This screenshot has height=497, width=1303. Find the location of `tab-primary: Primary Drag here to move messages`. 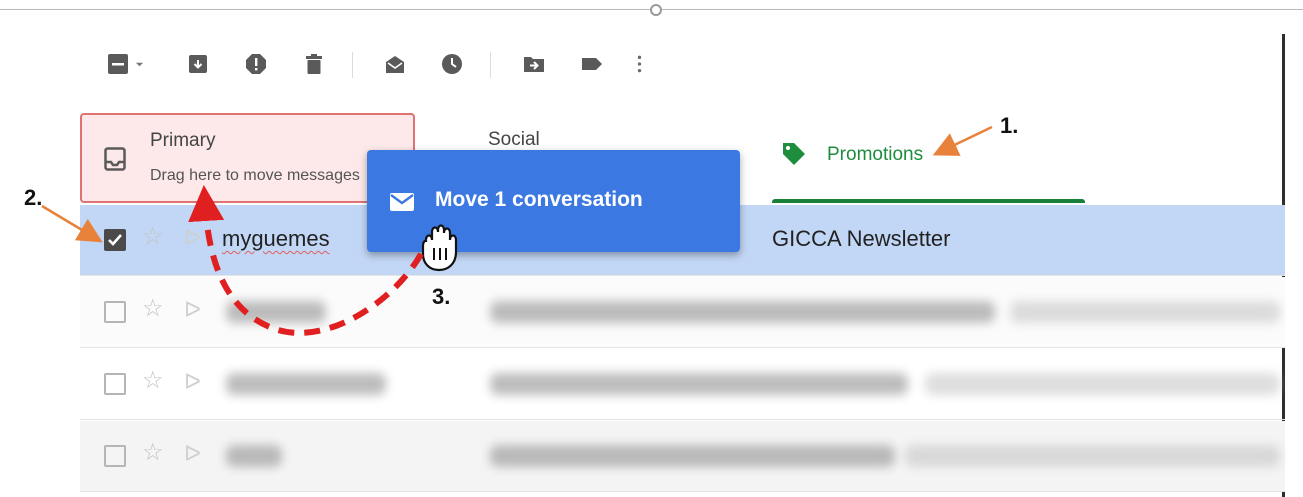

tab-primary: Primary Drag here to move messages is located at coordinates (247, 158).